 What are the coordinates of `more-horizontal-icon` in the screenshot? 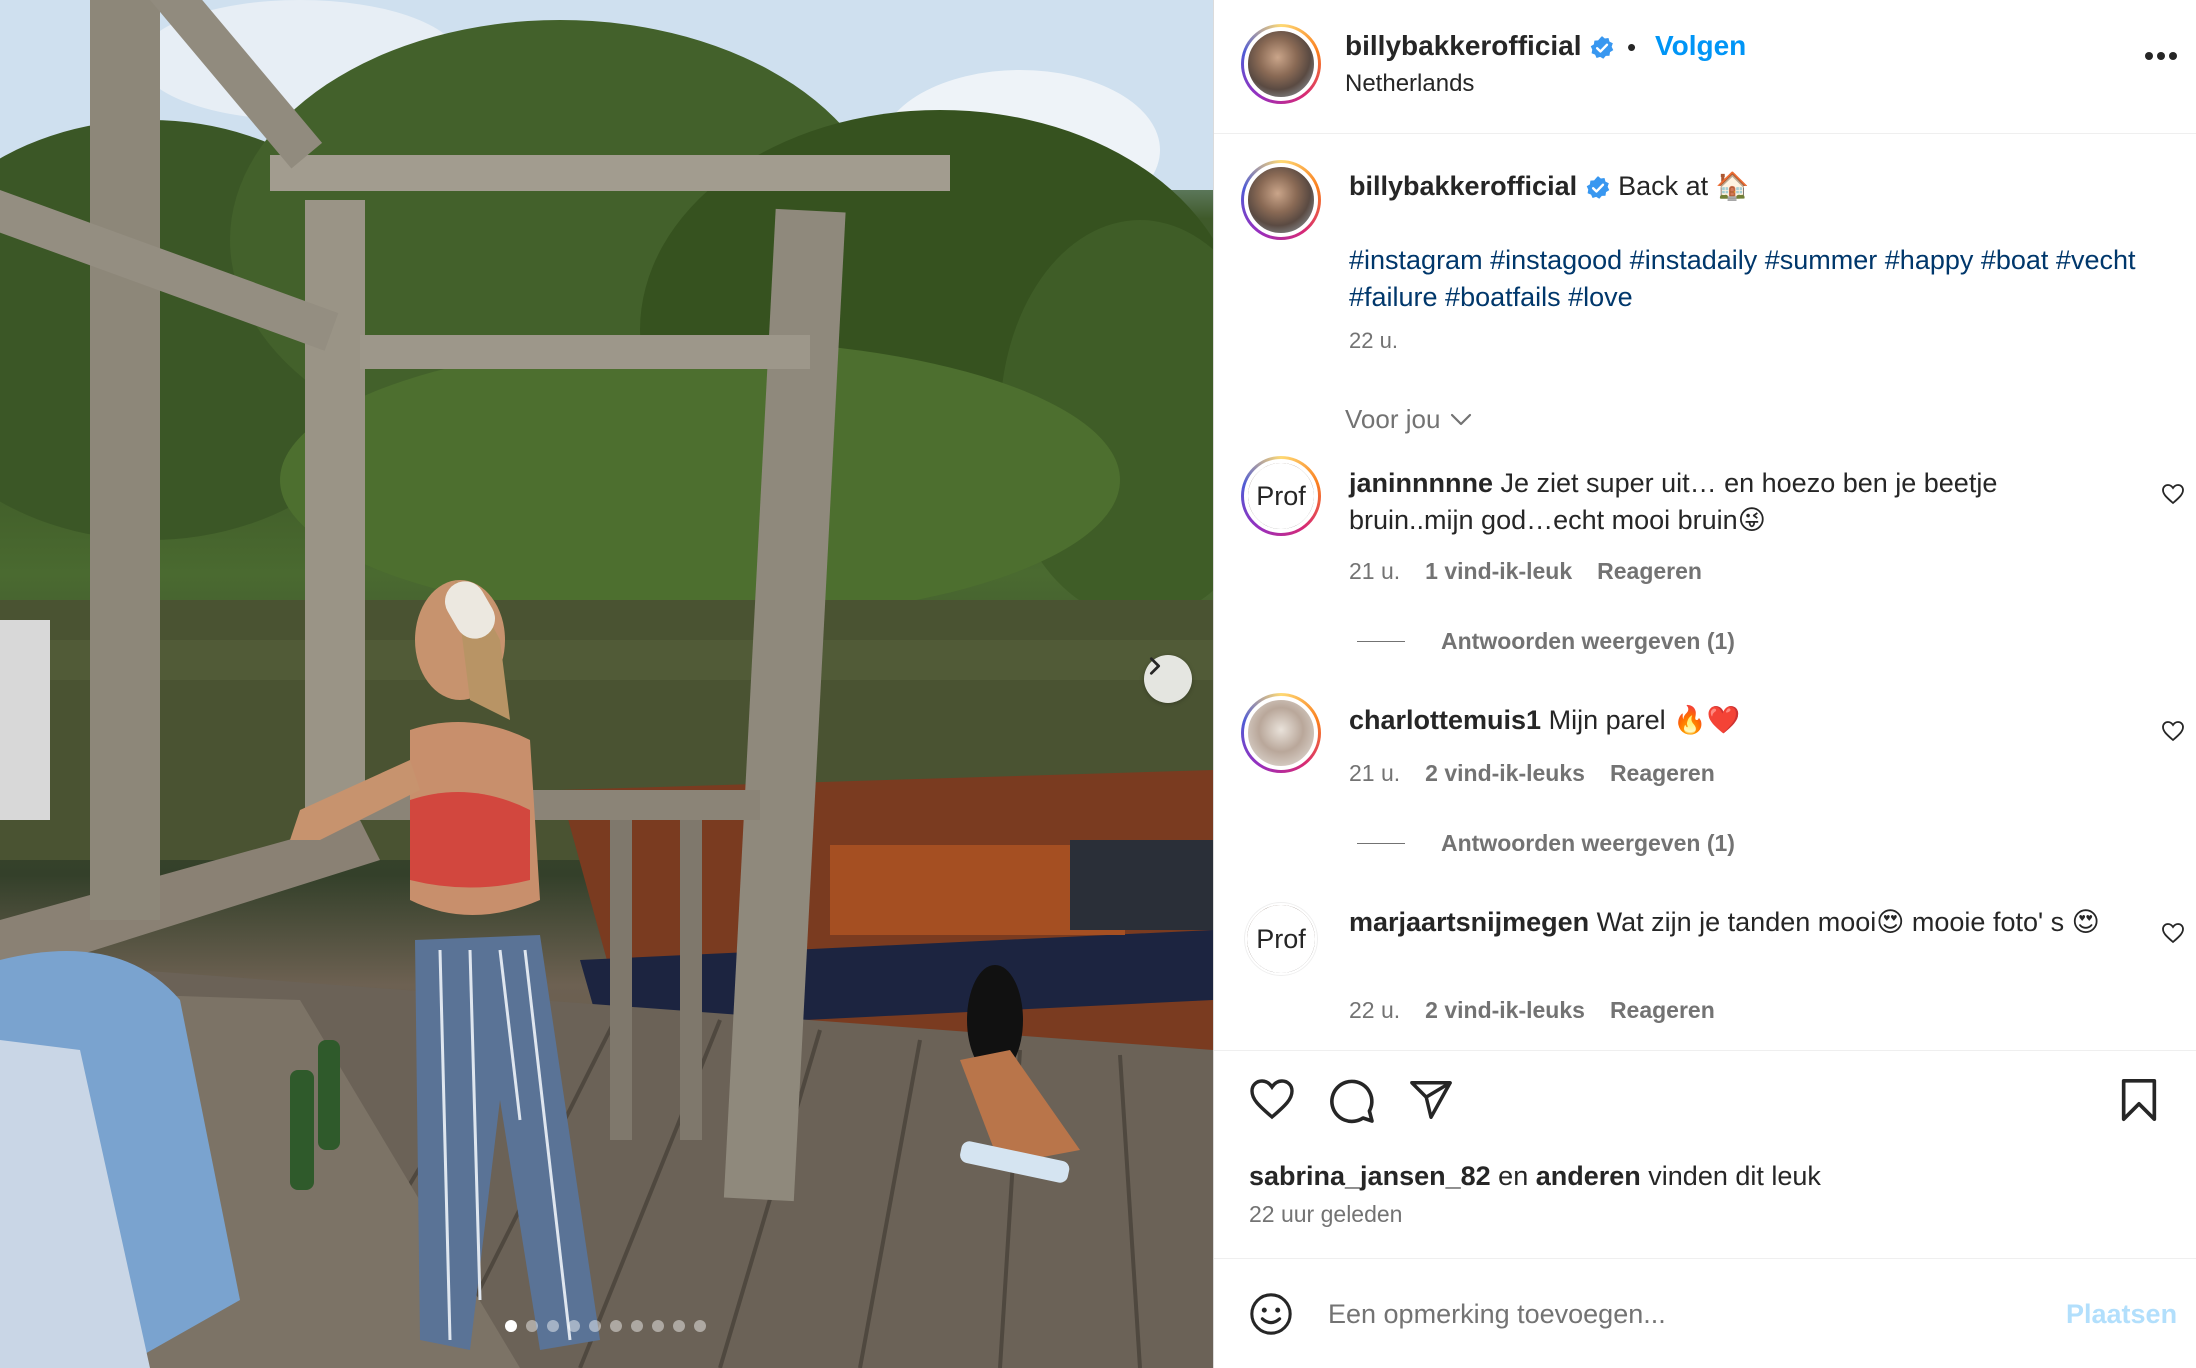 It's located at (2161, 56).